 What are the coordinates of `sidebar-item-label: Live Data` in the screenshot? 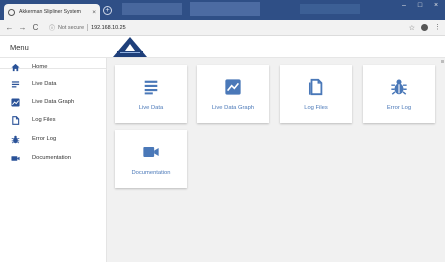 It's located at (44, 84).